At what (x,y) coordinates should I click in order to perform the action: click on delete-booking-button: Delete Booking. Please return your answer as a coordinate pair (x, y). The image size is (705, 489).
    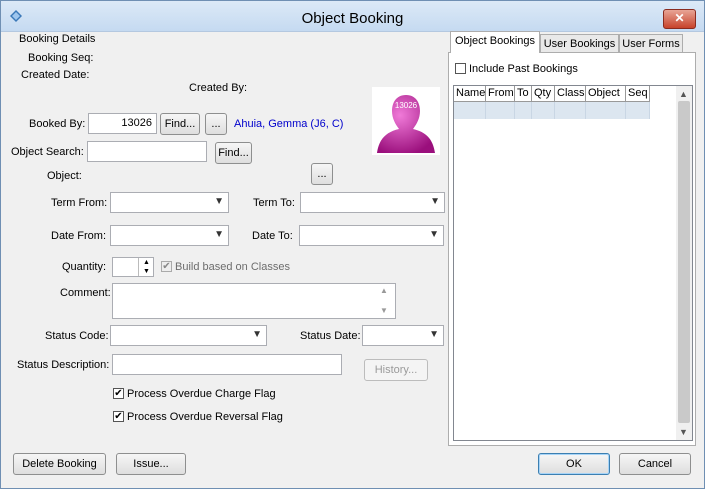
    Looking at the image, I should click on (59, 464).